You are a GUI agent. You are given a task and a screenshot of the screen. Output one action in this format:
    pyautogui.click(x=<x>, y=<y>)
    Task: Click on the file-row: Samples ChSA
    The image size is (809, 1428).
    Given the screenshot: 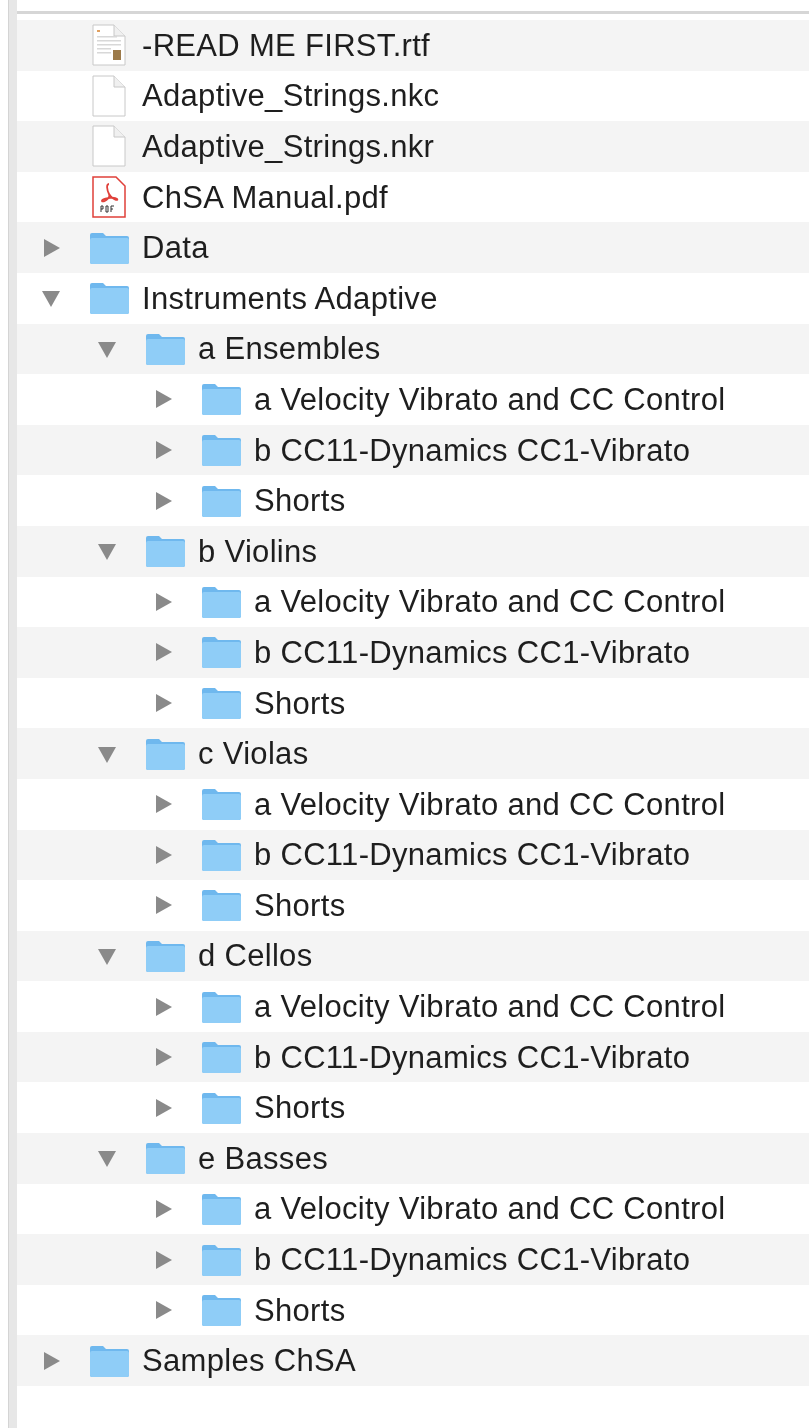 What is the action you would take?
    pyautogui.click(x=413, y=1361)
    